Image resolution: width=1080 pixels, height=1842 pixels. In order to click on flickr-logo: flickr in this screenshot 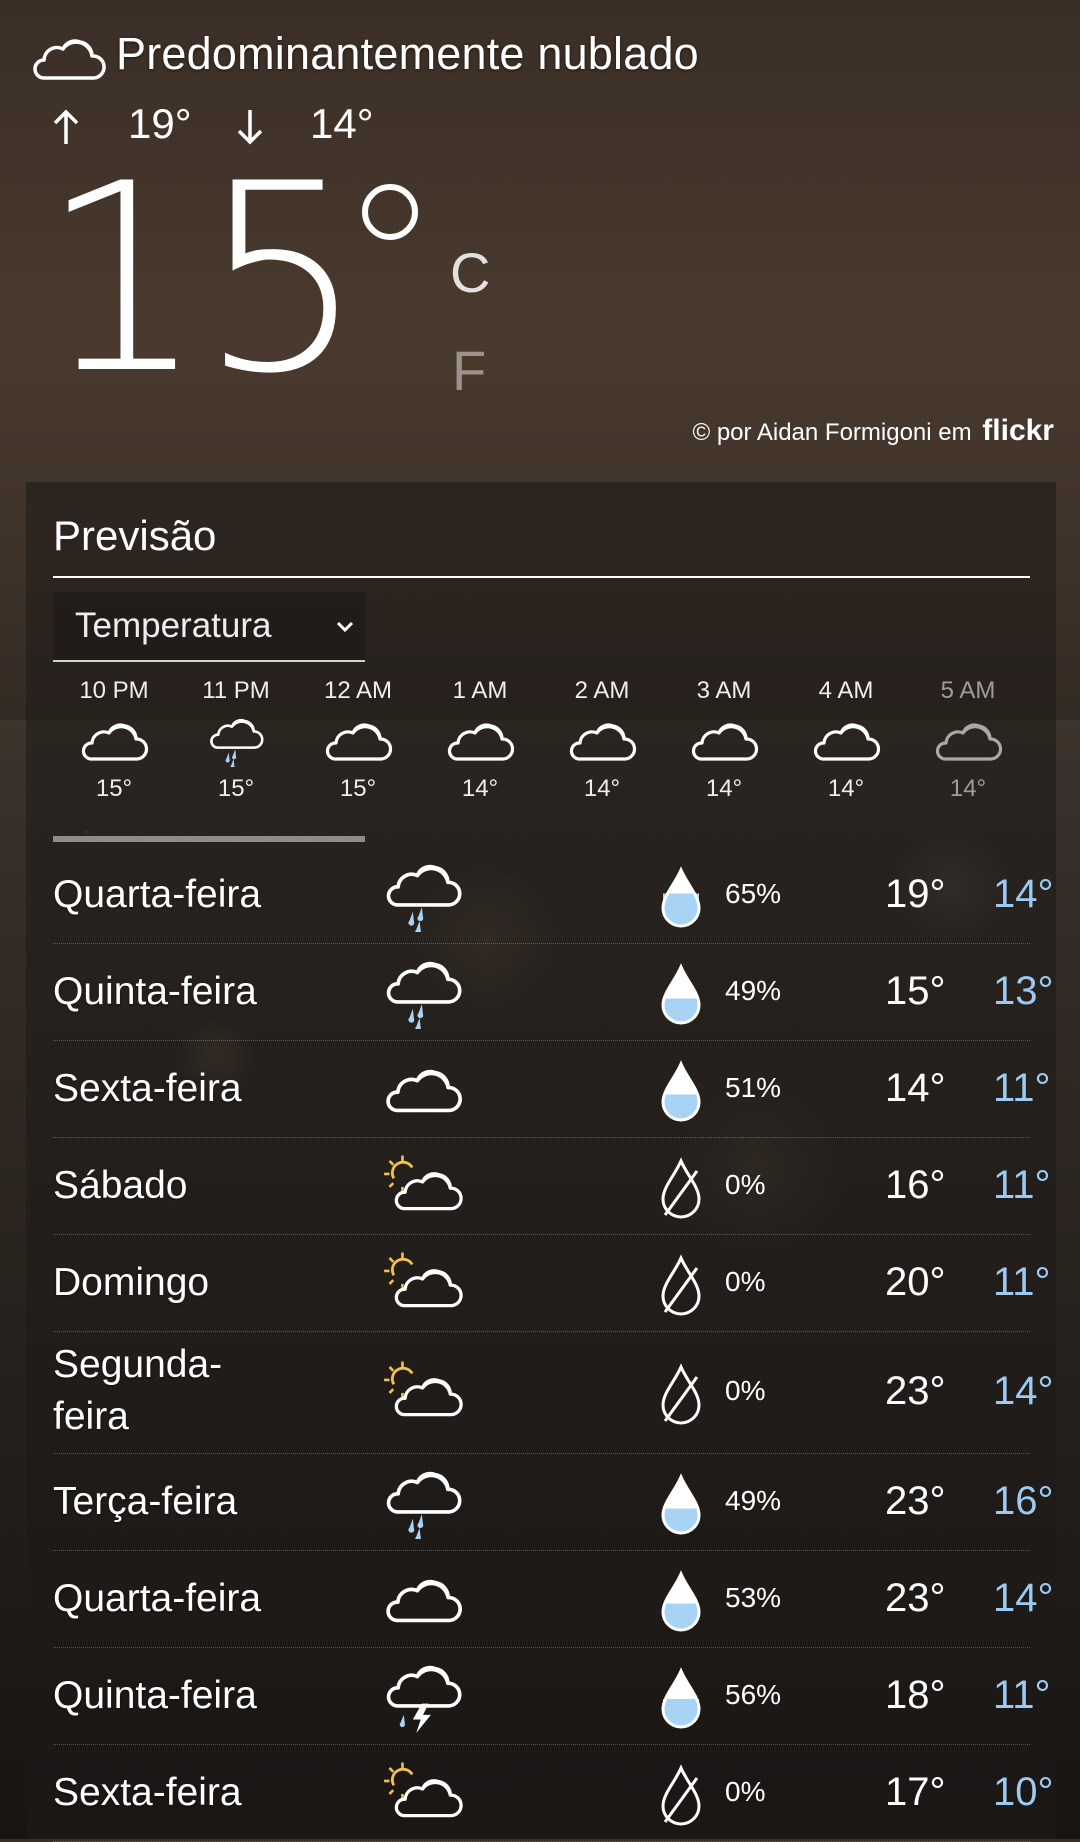, I will do `click(1018, 430)`.